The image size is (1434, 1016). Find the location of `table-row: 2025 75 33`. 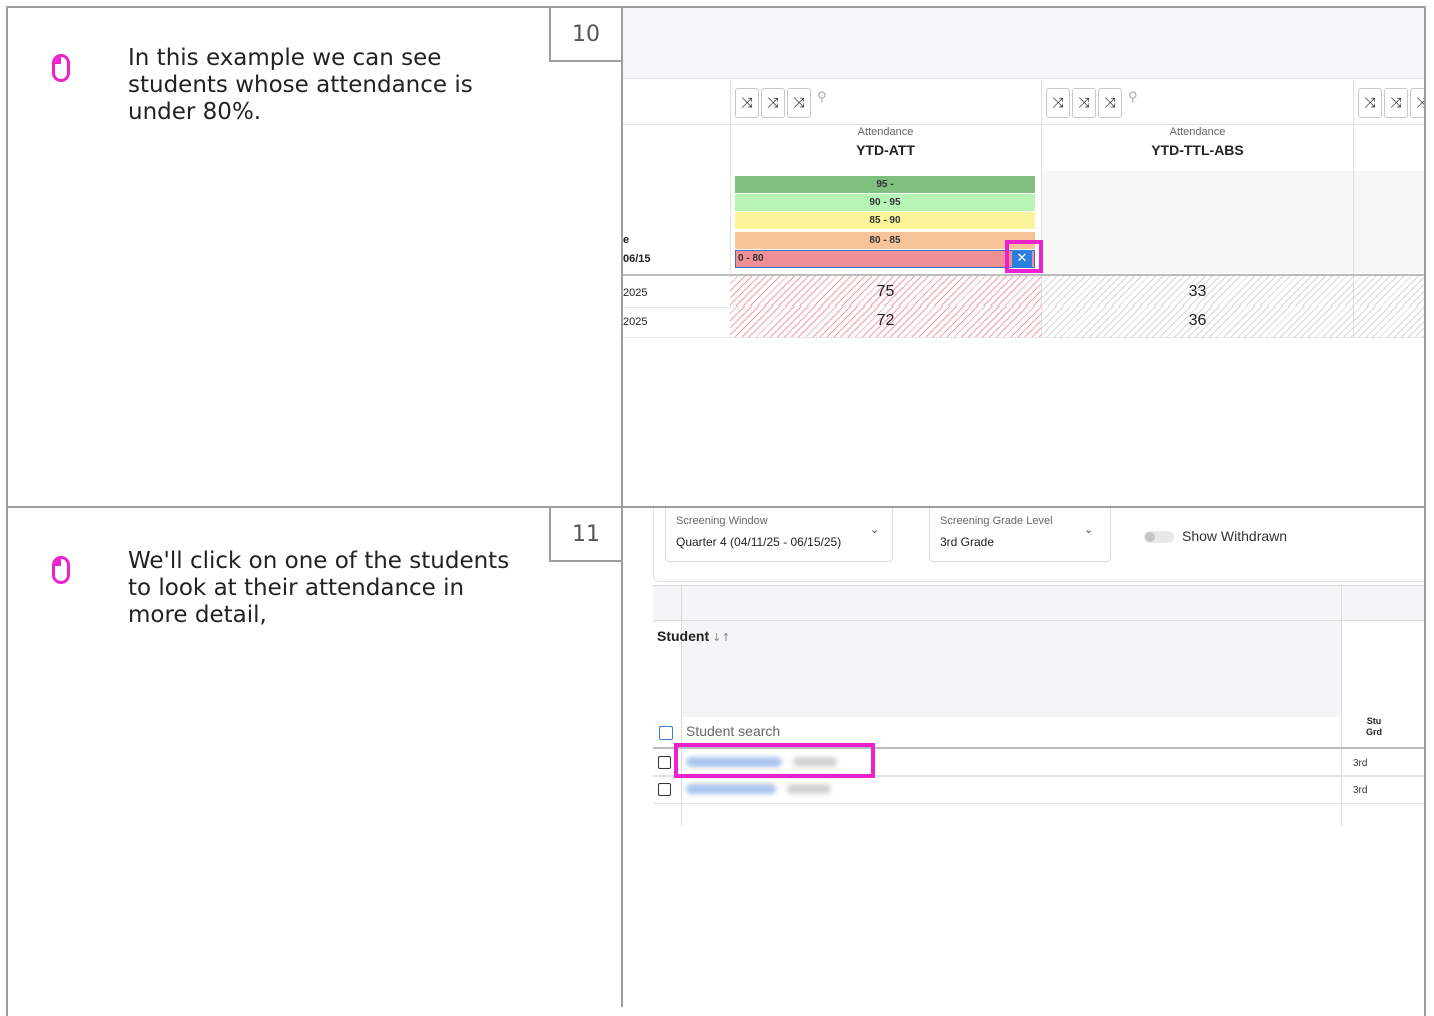

table-row: 2025 75 33 is located at coordinates (1023, 291).